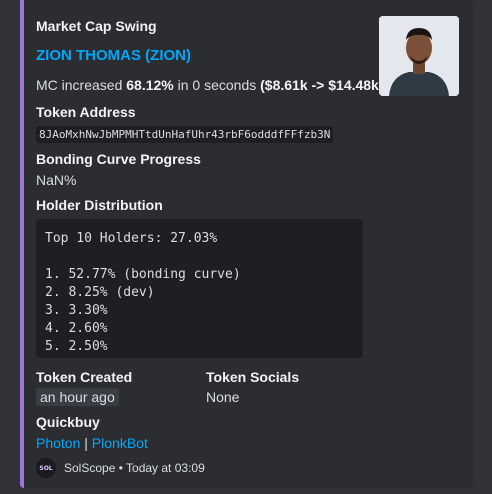 This screenshot has width=492, height=494. What do you see at coordinates (223, 397) in the screenshot?
I see `field-token-socials-value: None` at bounding box center [223, 397].